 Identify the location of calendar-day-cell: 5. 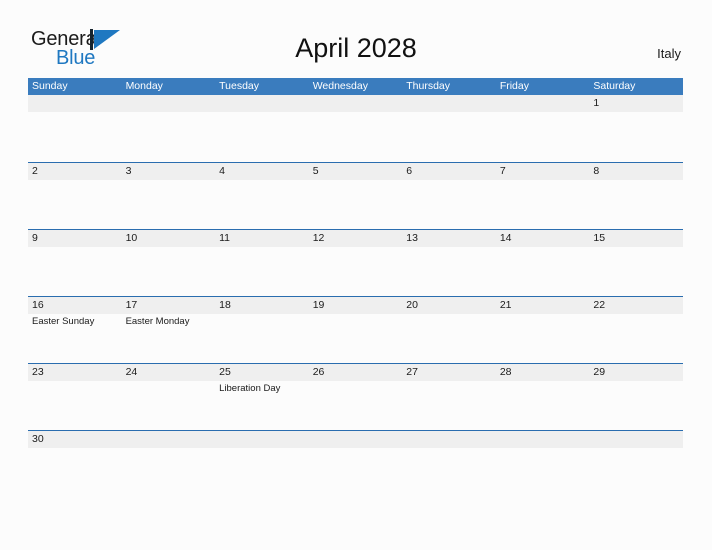
(356, 196).